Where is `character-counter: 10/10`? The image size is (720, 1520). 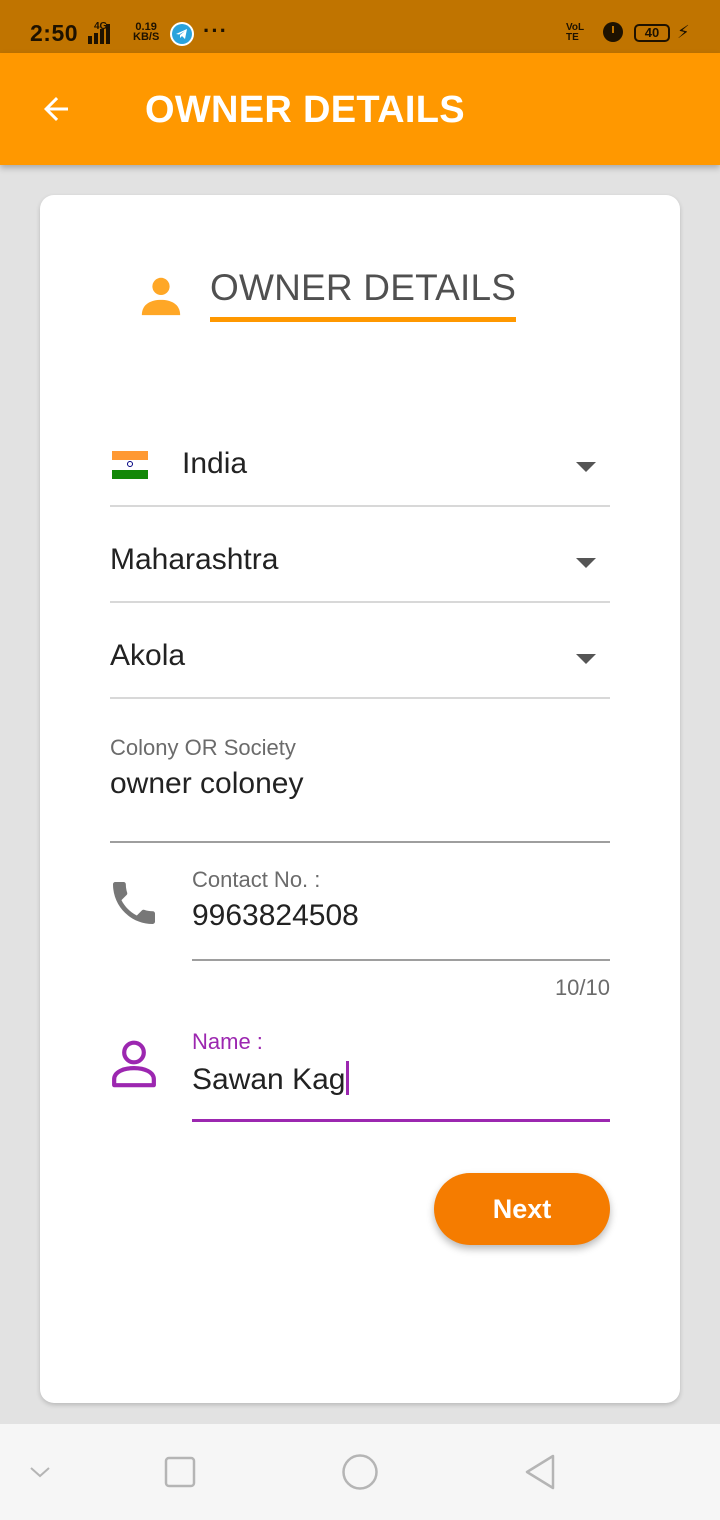
character-counter: 10/10 is located at coordinates (582, 987).